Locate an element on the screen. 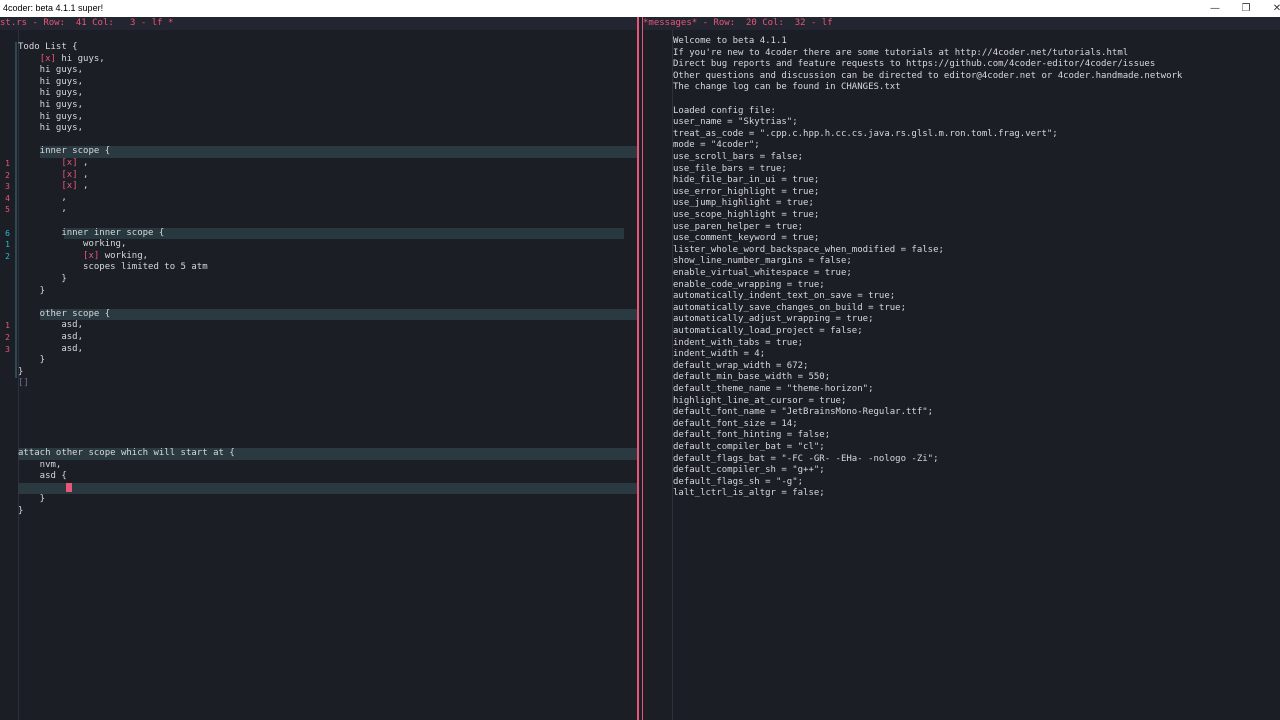 The height and width of the screenshot is (720, 1280). message-line: default_flags_sh = "-g"; is located at coordinates (961, 483).